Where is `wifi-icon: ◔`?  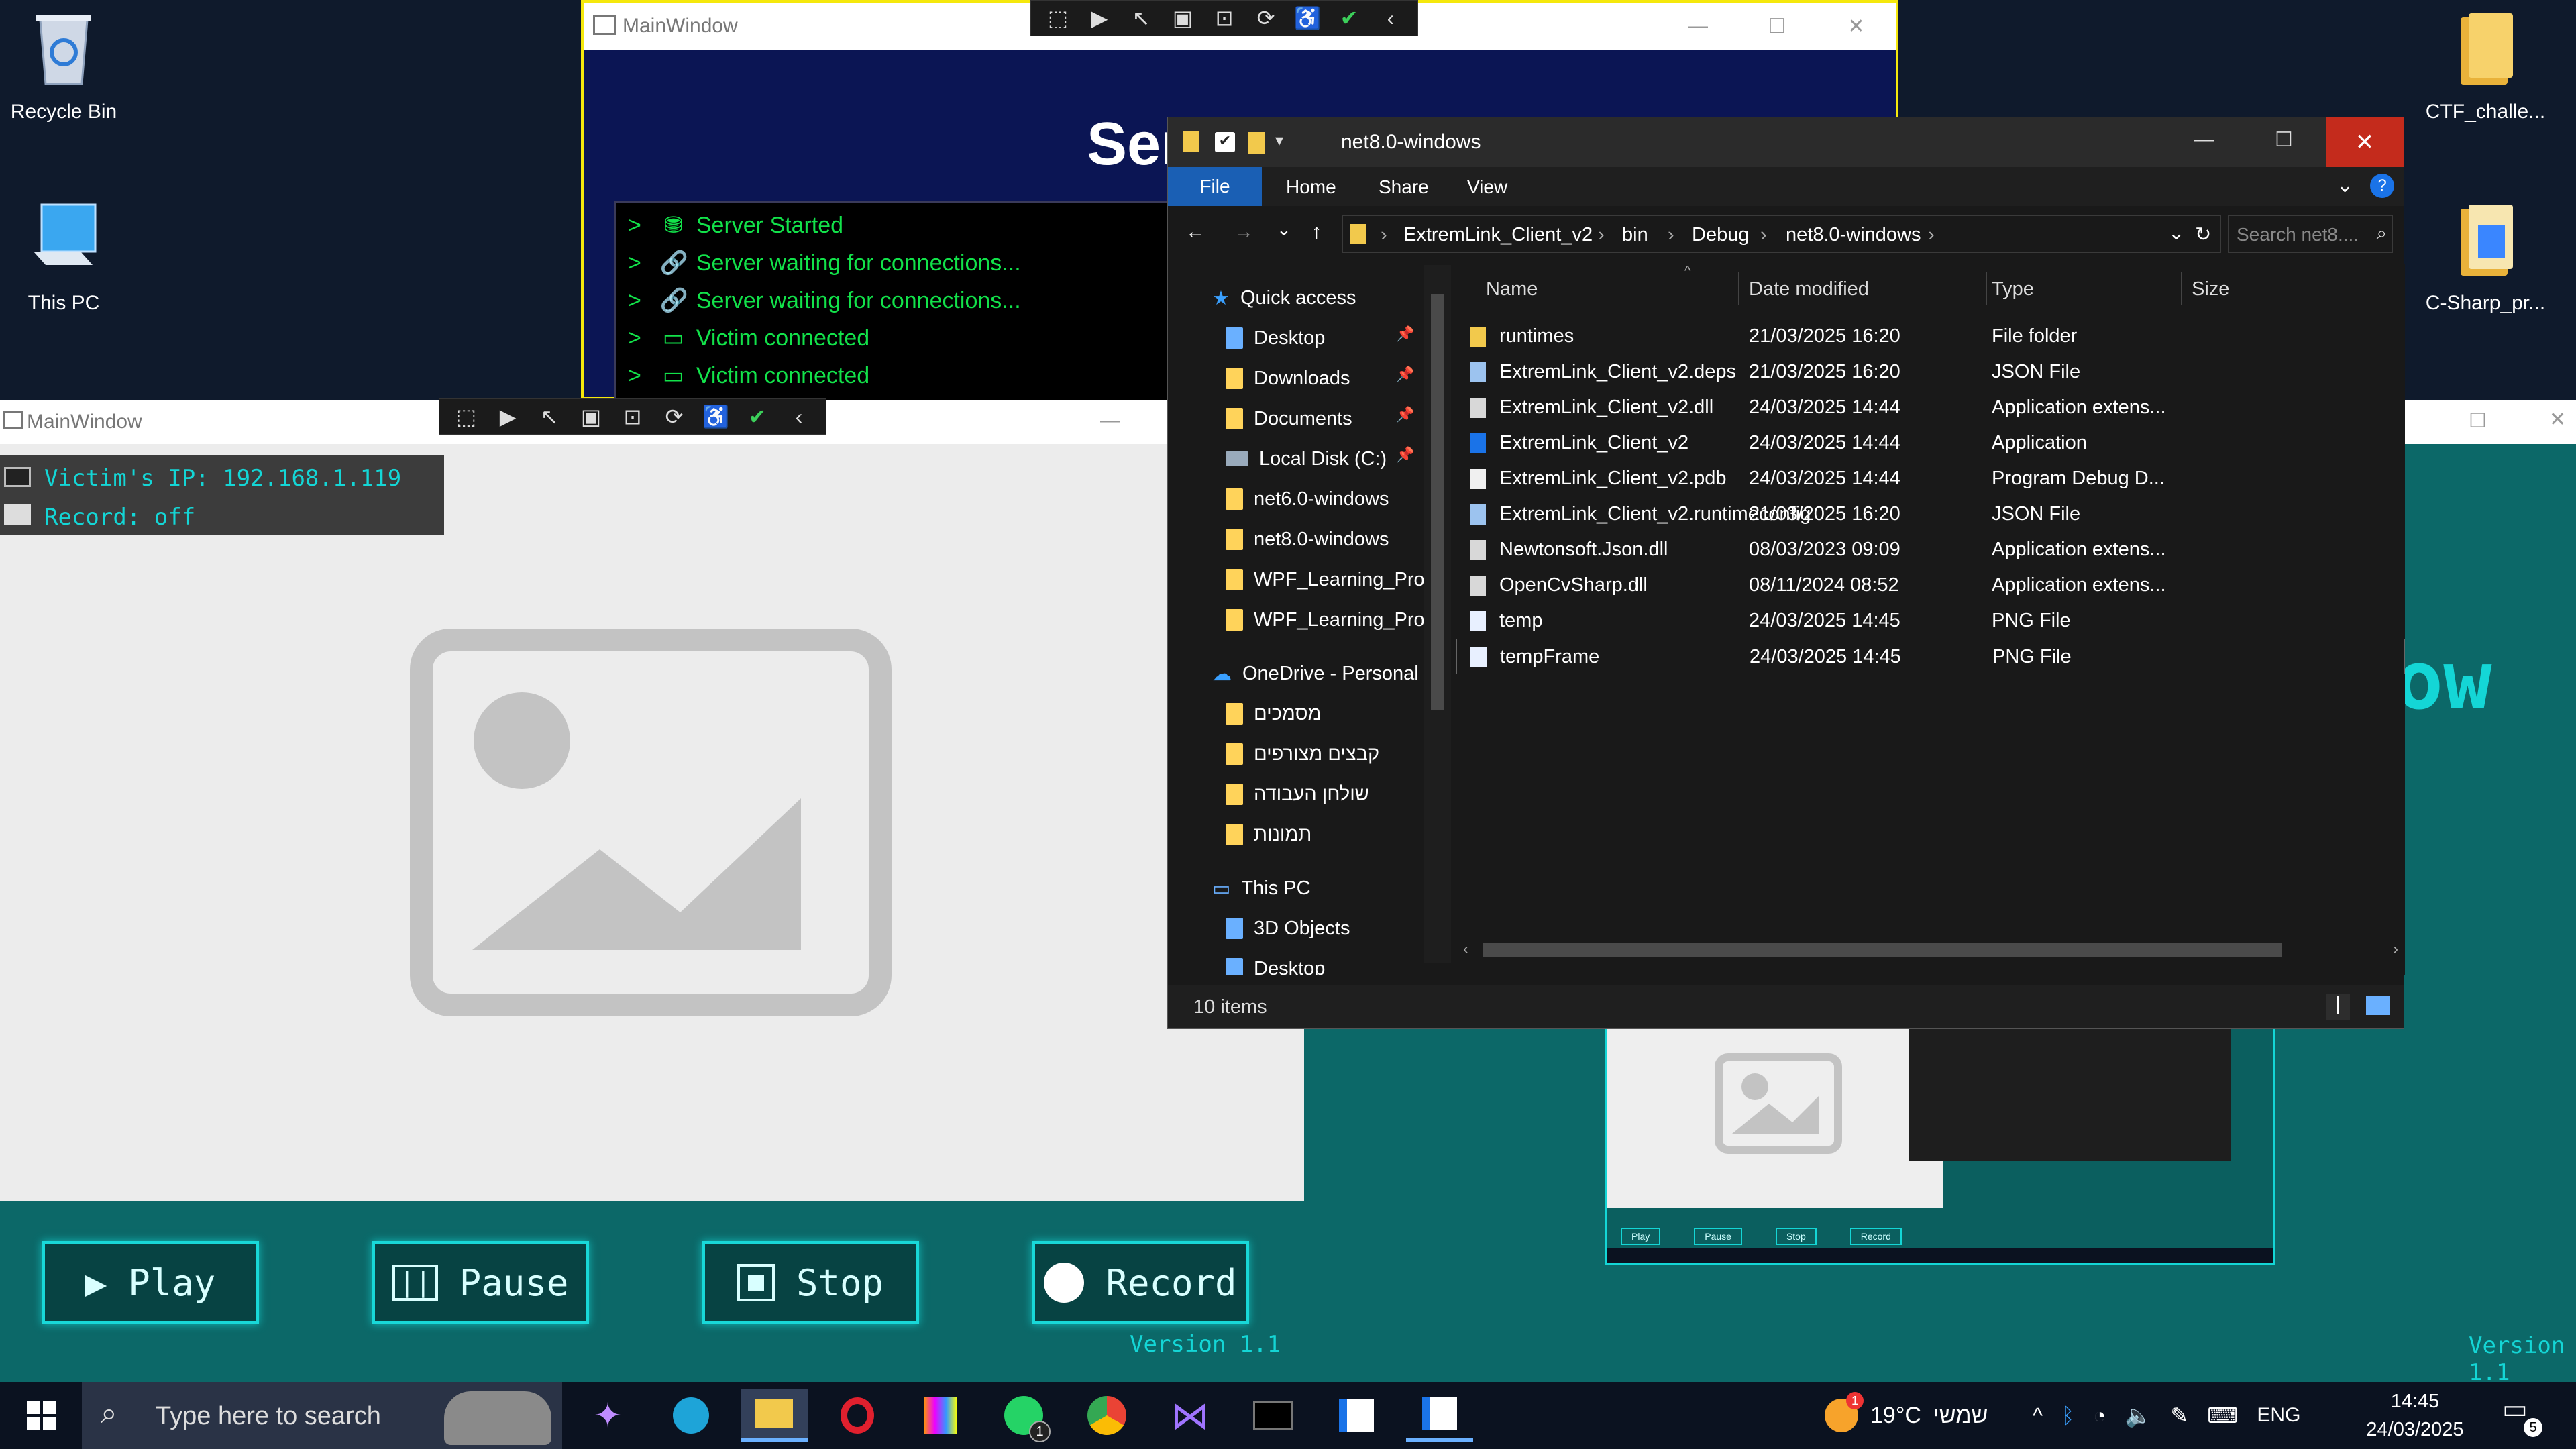 wifi-icon: ◔ is located at coordinates (2099, 1415).